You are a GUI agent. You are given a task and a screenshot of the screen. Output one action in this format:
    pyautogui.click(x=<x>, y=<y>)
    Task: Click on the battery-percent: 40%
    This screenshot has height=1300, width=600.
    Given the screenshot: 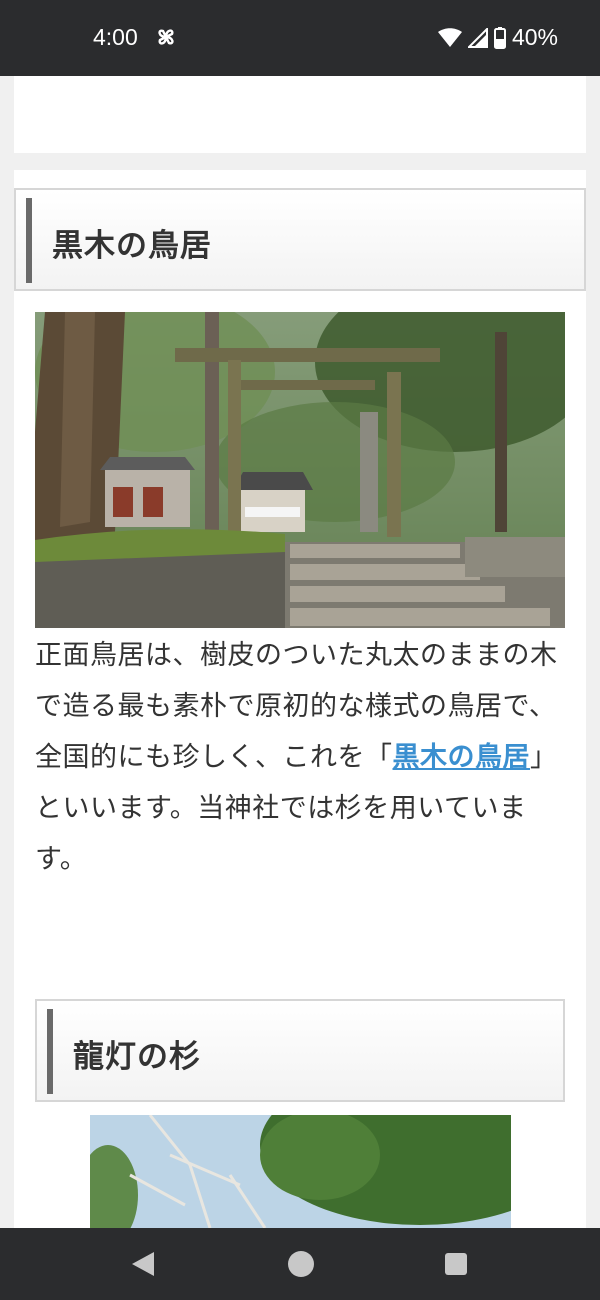 What is the action you would take?
    pyautogui.click(x=534, y=37)
    